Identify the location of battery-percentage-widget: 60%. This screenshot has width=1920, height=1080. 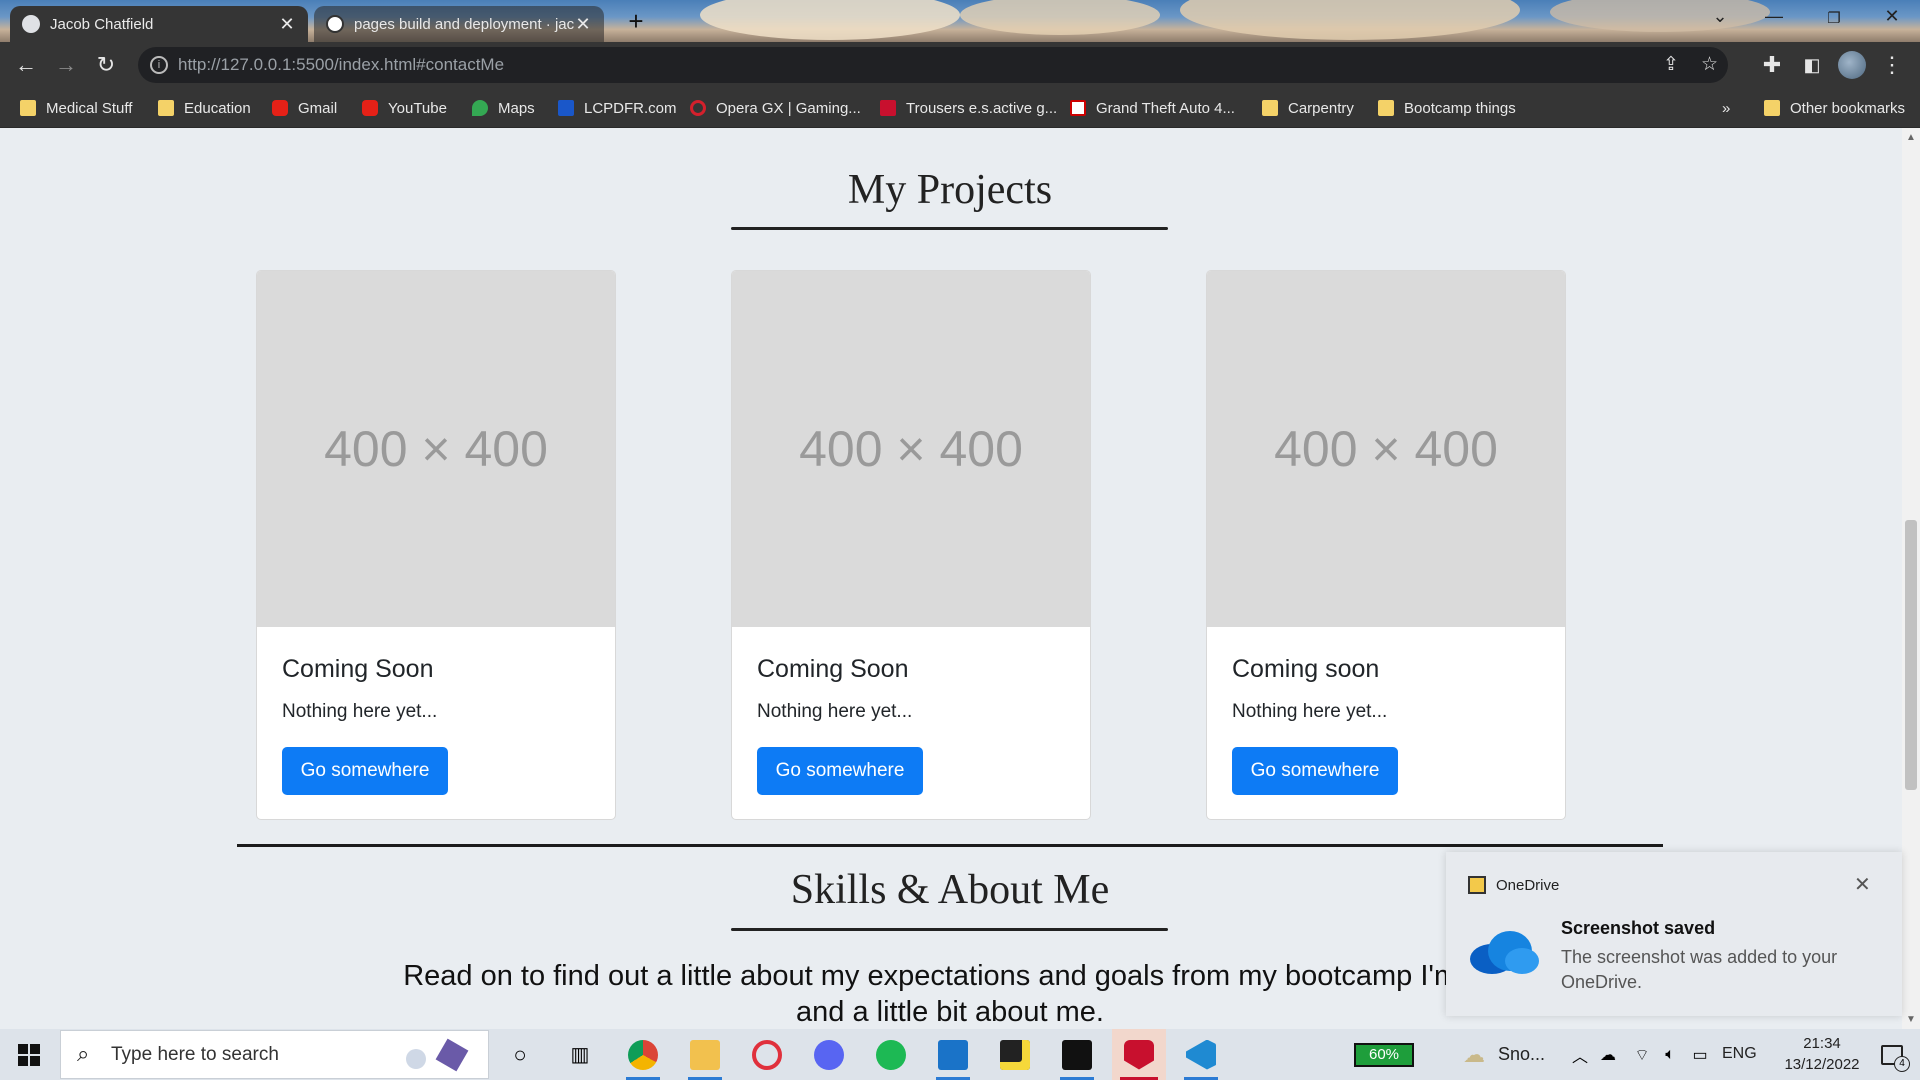
(1384, 1055).